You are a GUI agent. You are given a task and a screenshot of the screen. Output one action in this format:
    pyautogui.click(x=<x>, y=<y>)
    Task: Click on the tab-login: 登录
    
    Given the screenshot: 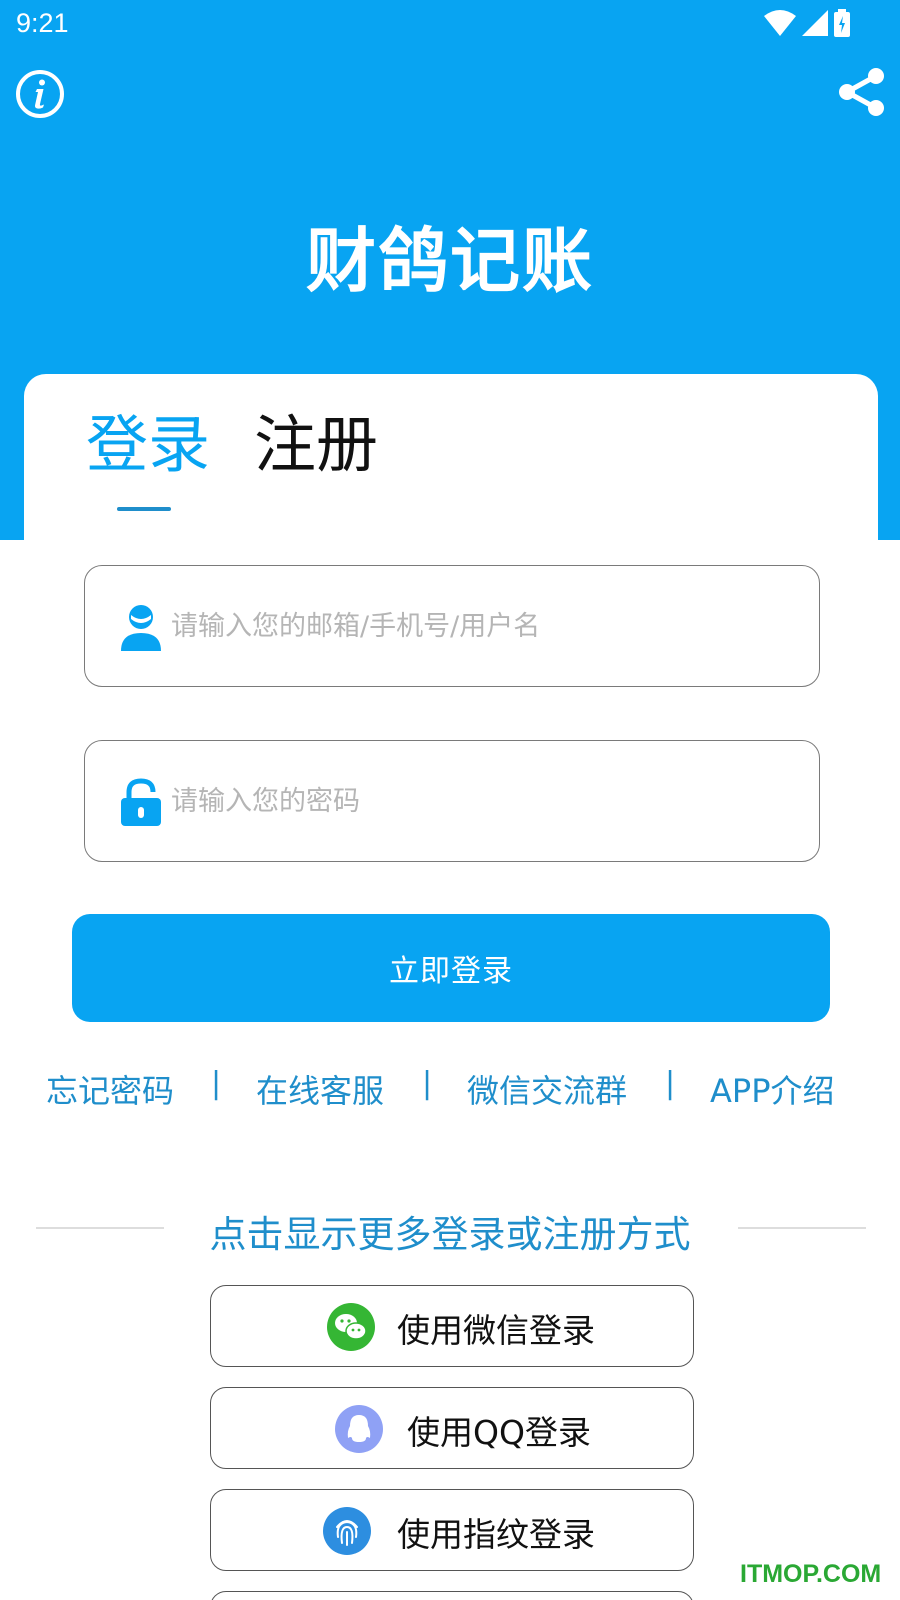 What is the action you would take?
    pyautogui.click(x=148, y=445)
    